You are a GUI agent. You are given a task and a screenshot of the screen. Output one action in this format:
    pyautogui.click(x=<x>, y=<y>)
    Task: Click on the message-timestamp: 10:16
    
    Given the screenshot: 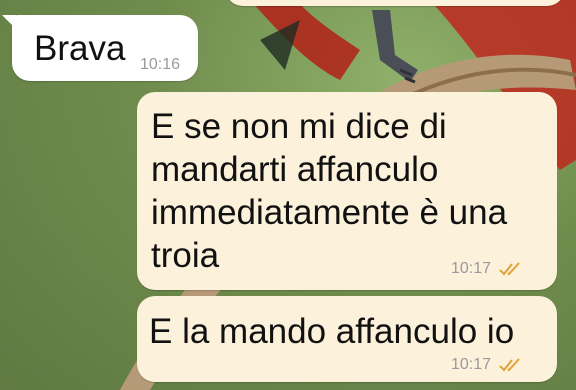 What is the action you would take?
    pyautogui.click(x=160, y=64)
    